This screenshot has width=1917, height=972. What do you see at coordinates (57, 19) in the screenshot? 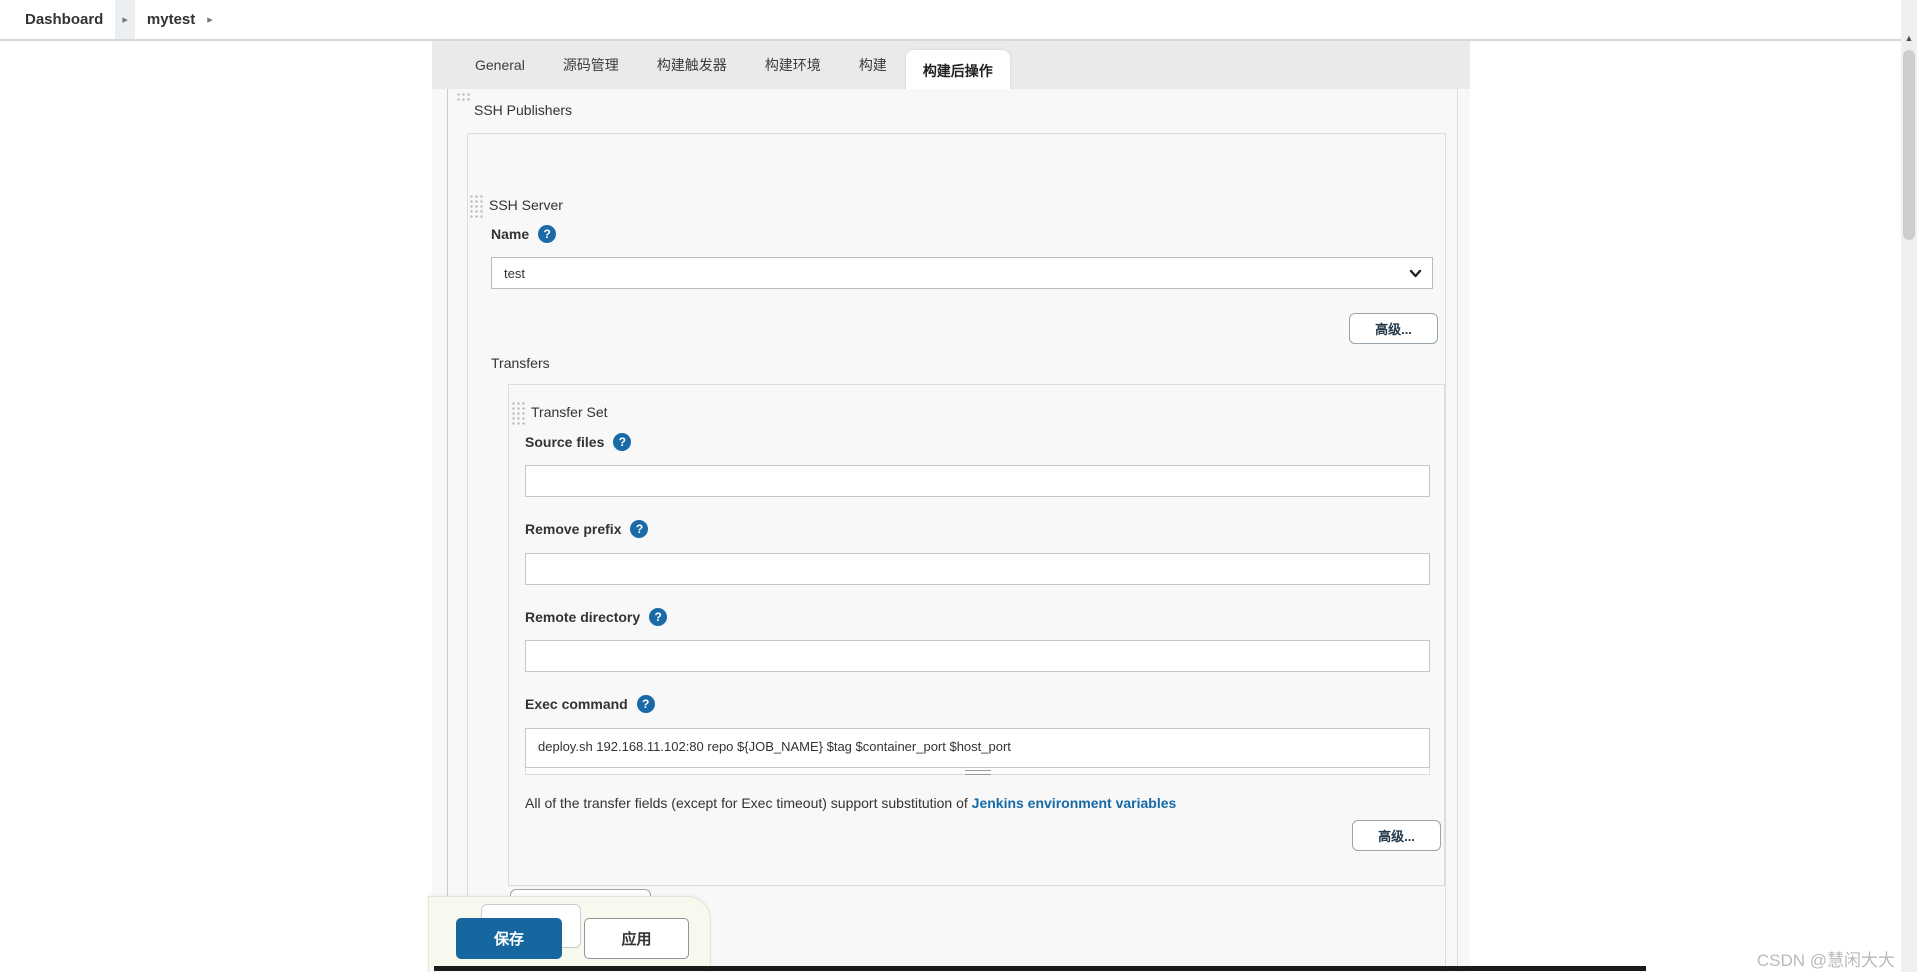
I see `breadcrumb-dashboard-link: Dashboard` at bounding box center [57, 19].